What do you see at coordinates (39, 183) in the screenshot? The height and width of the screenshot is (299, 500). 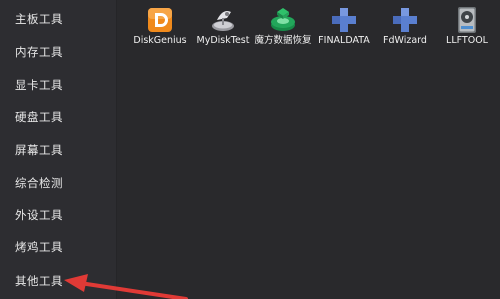 I see `sidebar-item-comprehensive-test: 综合检测` at bounding box center [39, 183].